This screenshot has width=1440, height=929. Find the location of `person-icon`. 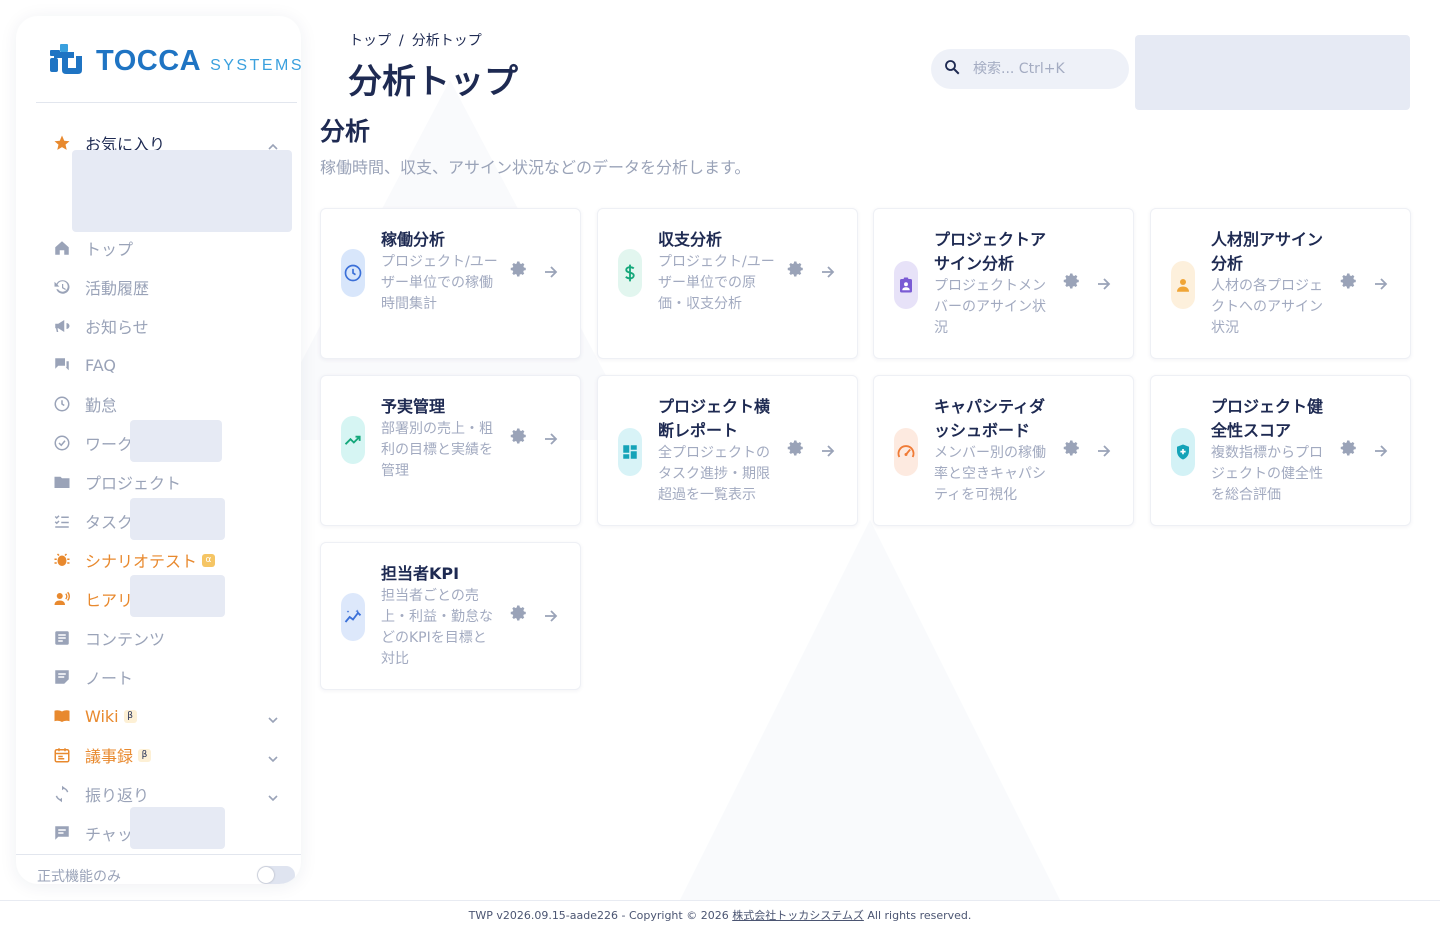

person-icon is located at coordinates (1183, 285).